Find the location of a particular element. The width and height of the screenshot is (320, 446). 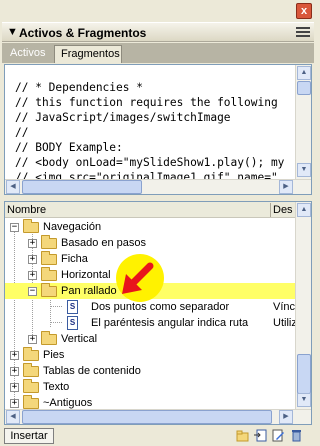

tree-row-label: Tablas de contenido is located at coordinates (92, 371).